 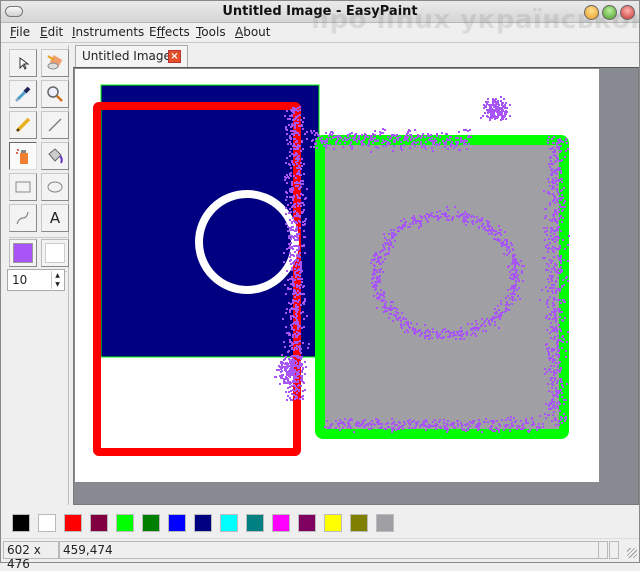 I want to click on mnemonic: f, so click(x=160, y=32).